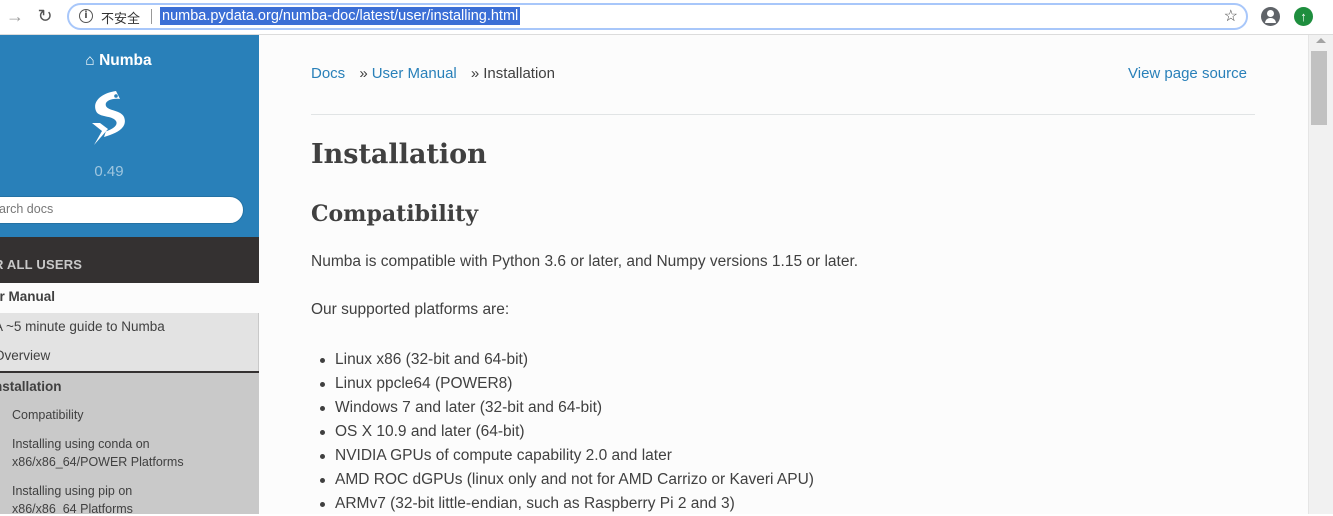 This screenshot has height=516, width=1333. I want to click on bookmark-star-icon: ☆, so click(1231, 16).